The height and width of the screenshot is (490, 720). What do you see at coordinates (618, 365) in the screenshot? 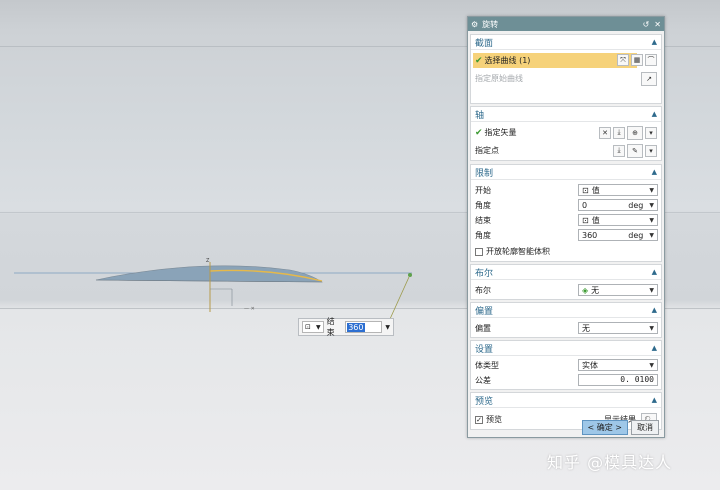
I see `body-type-select: 实体 ▼` at bounding box center [618, 365].